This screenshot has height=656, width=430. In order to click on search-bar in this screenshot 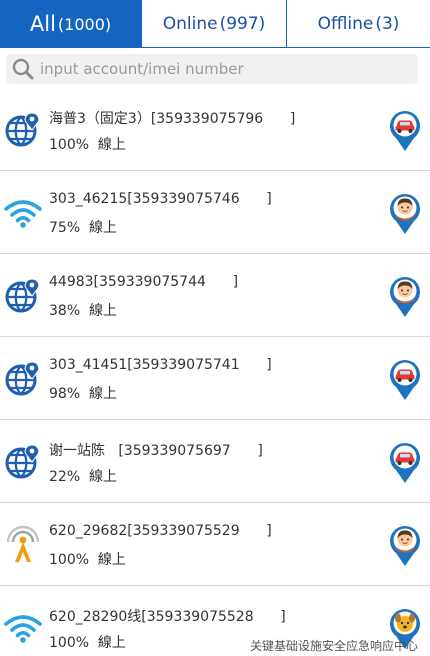, I will do `click(212, 69)`.